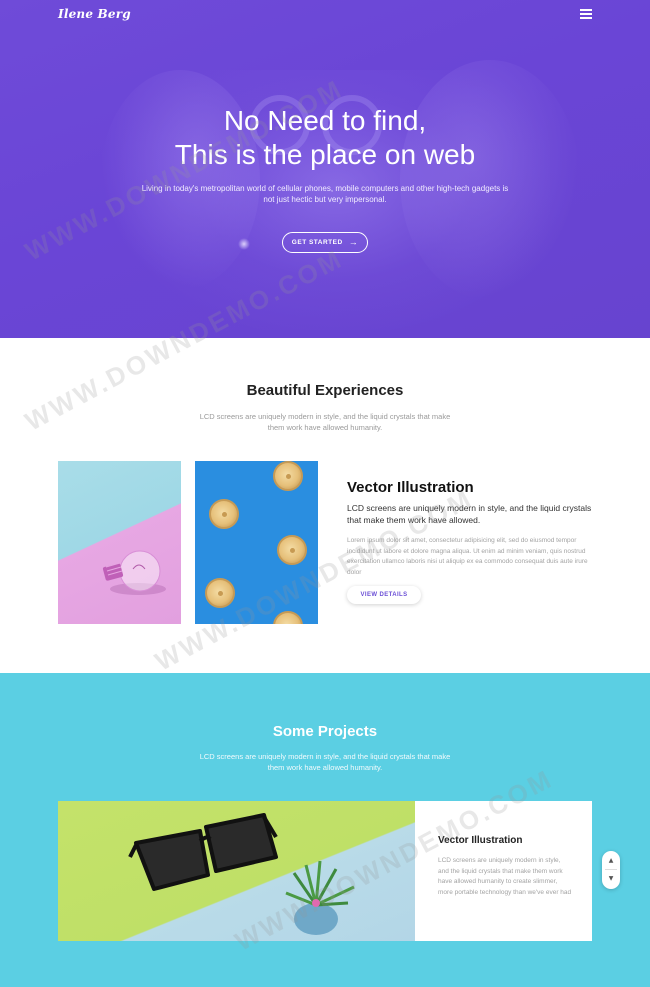  Describe the element at coordinates (384, 595) in the screenshot. I see `view-details-button: VIEW DETAILS` at that location.